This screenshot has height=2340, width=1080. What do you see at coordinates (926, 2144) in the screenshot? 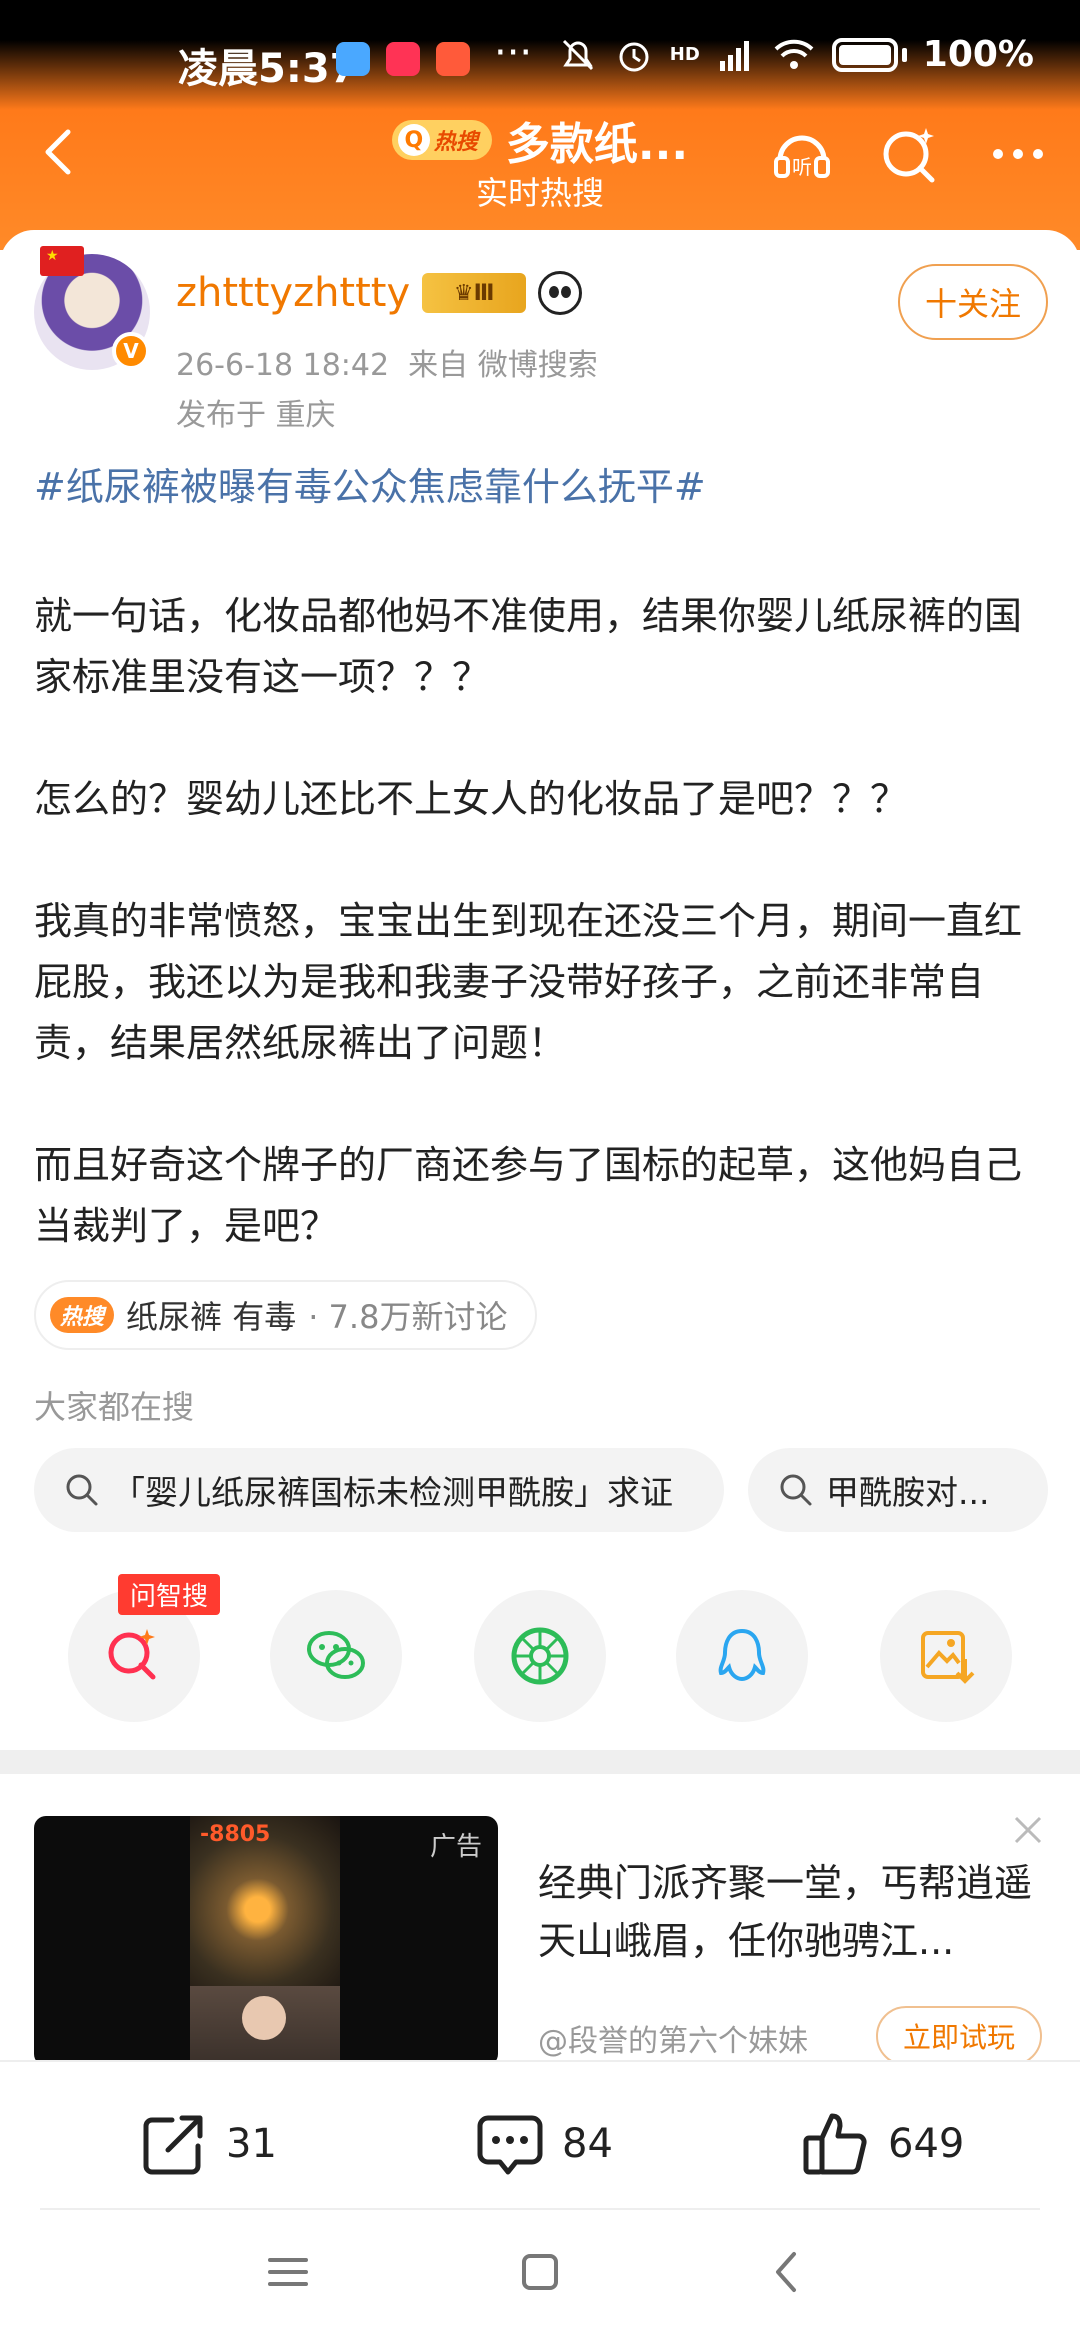
I see `like-count: 649` at bounding box center [926, 2144].